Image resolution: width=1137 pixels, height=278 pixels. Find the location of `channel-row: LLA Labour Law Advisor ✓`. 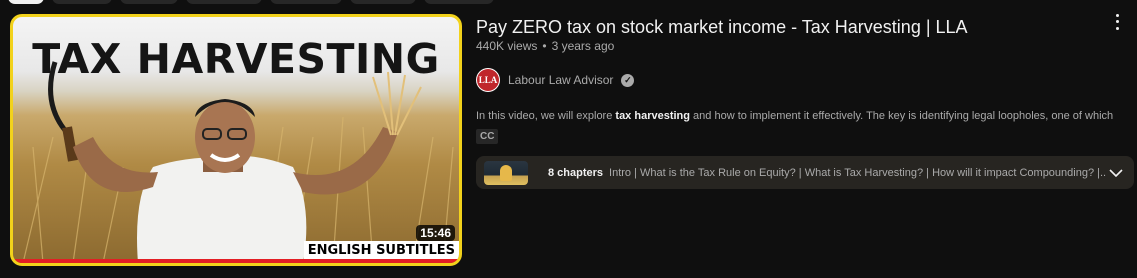

channel-row: LLA Labour Law Advisor ✓ is located at coordinates (796, 80).